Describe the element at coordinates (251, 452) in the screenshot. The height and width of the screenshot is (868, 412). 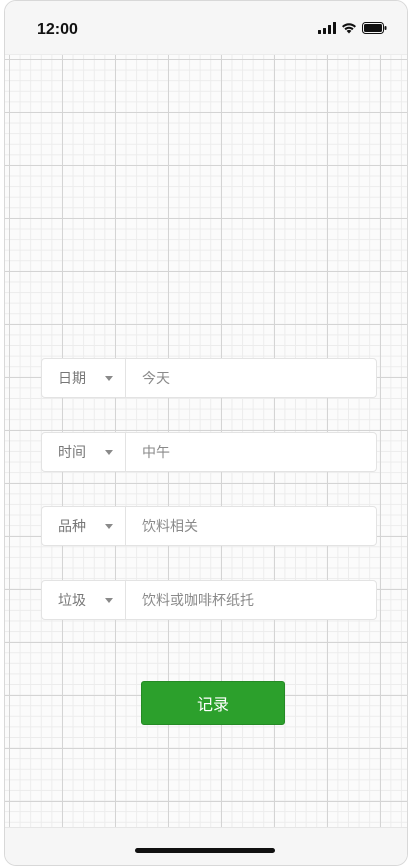
I see `time-input: 中午` at that location.